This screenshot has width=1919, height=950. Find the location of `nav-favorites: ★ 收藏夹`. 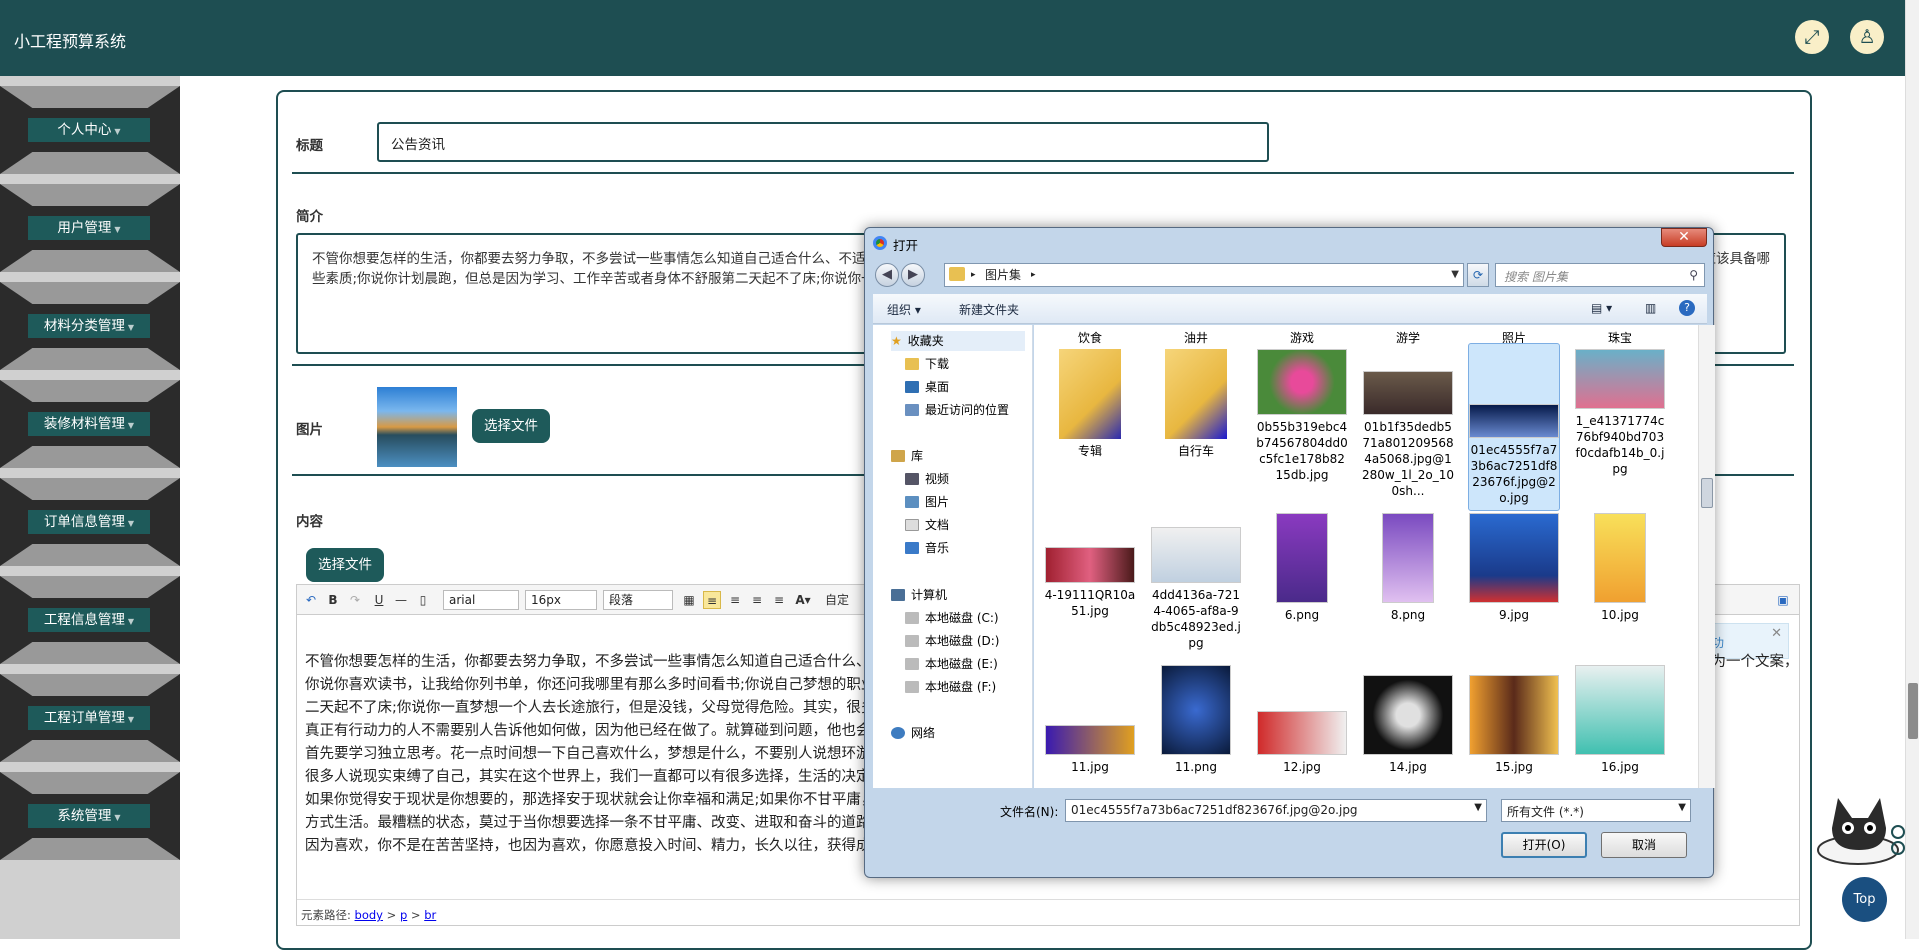

nav-favorites: ★ 收藏夹 is located at coordinates (958, 341).